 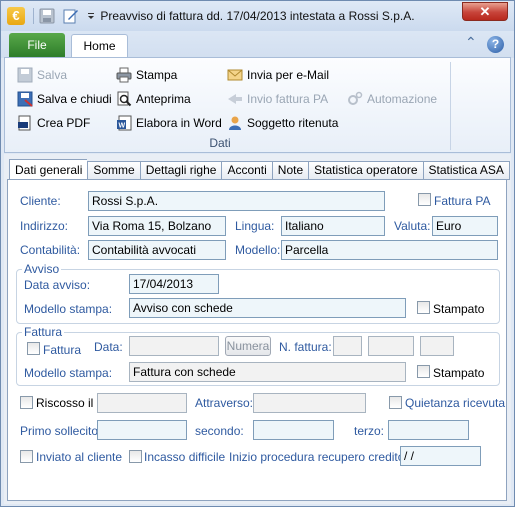 I want to click on primo-sollecito-field, so click(x=142, y=430).